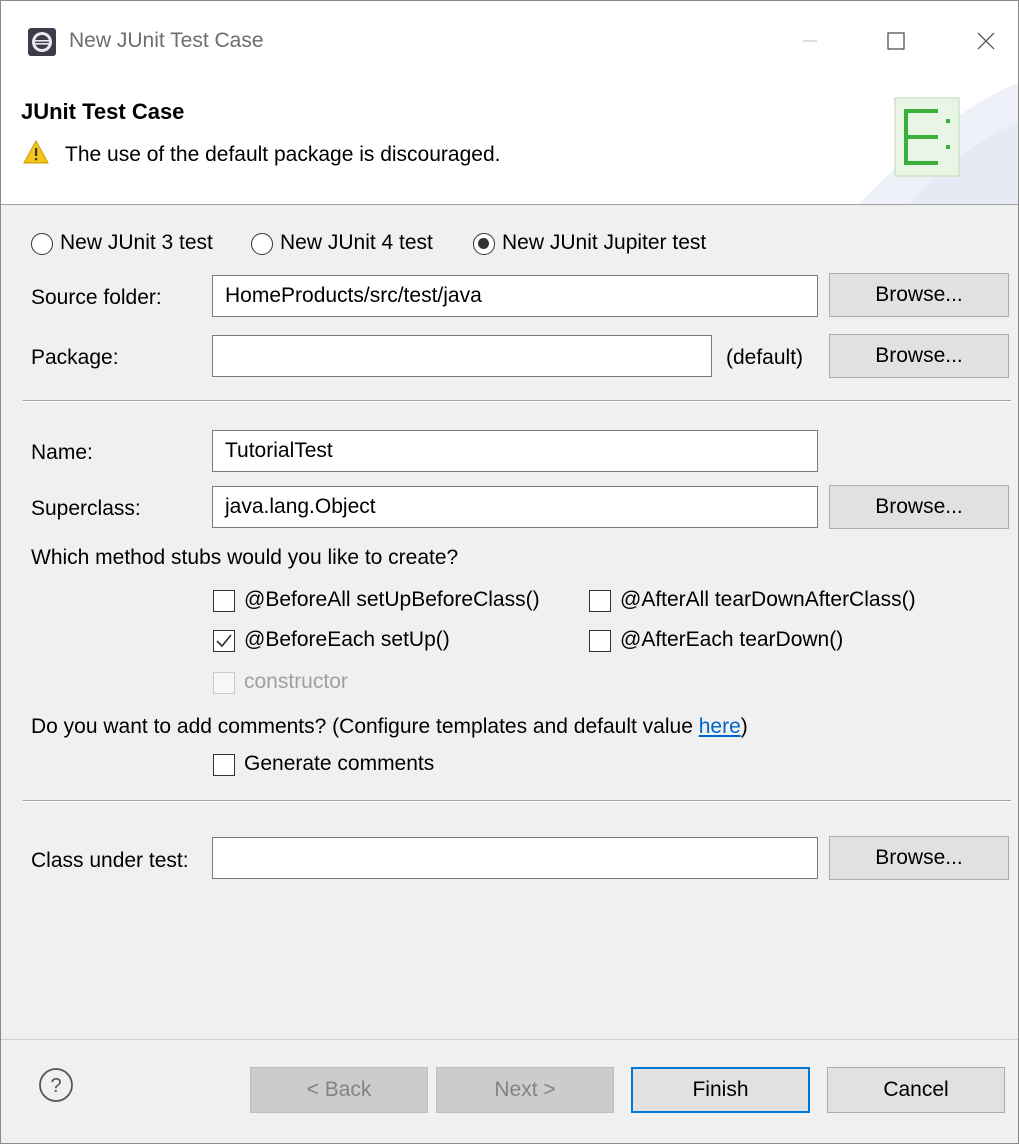 This screenshot has height=1144, width=1019. I want to click on eclipse-app-icon, so click(42, 42).